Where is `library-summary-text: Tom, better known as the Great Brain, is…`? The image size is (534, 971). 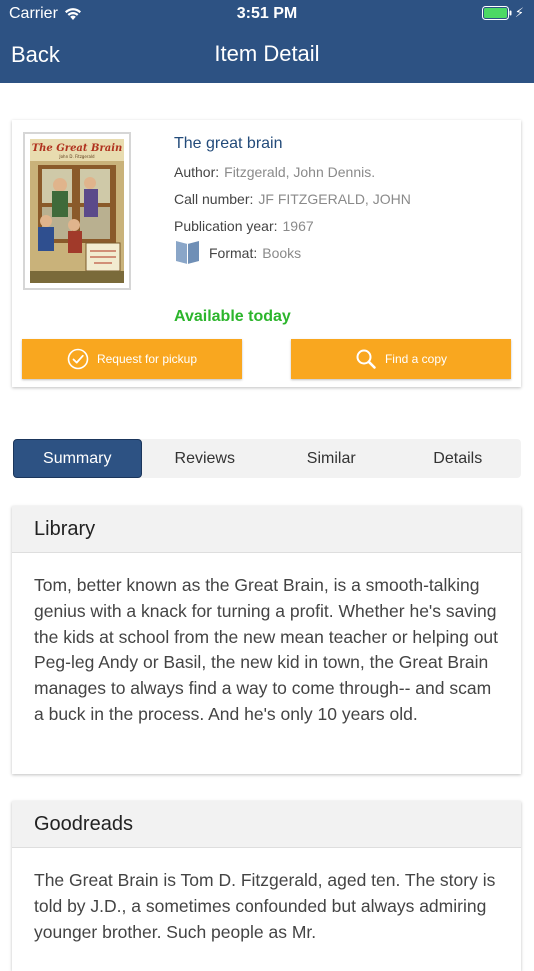
library-summary-text: Tom, better known as the Great Brain, is… is located at coordinates (266, 649).